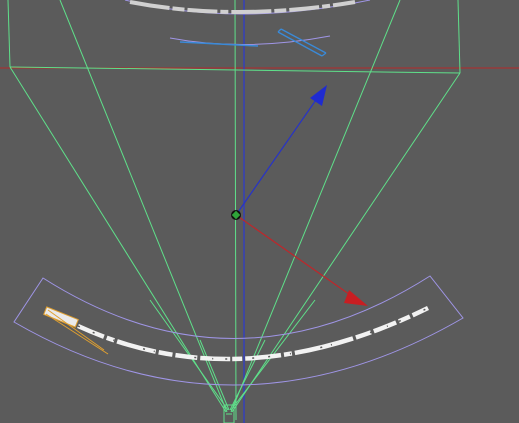 This screenshot has width=519, height=423. I want to click on top-arc-text-strip, so click(242, 7).